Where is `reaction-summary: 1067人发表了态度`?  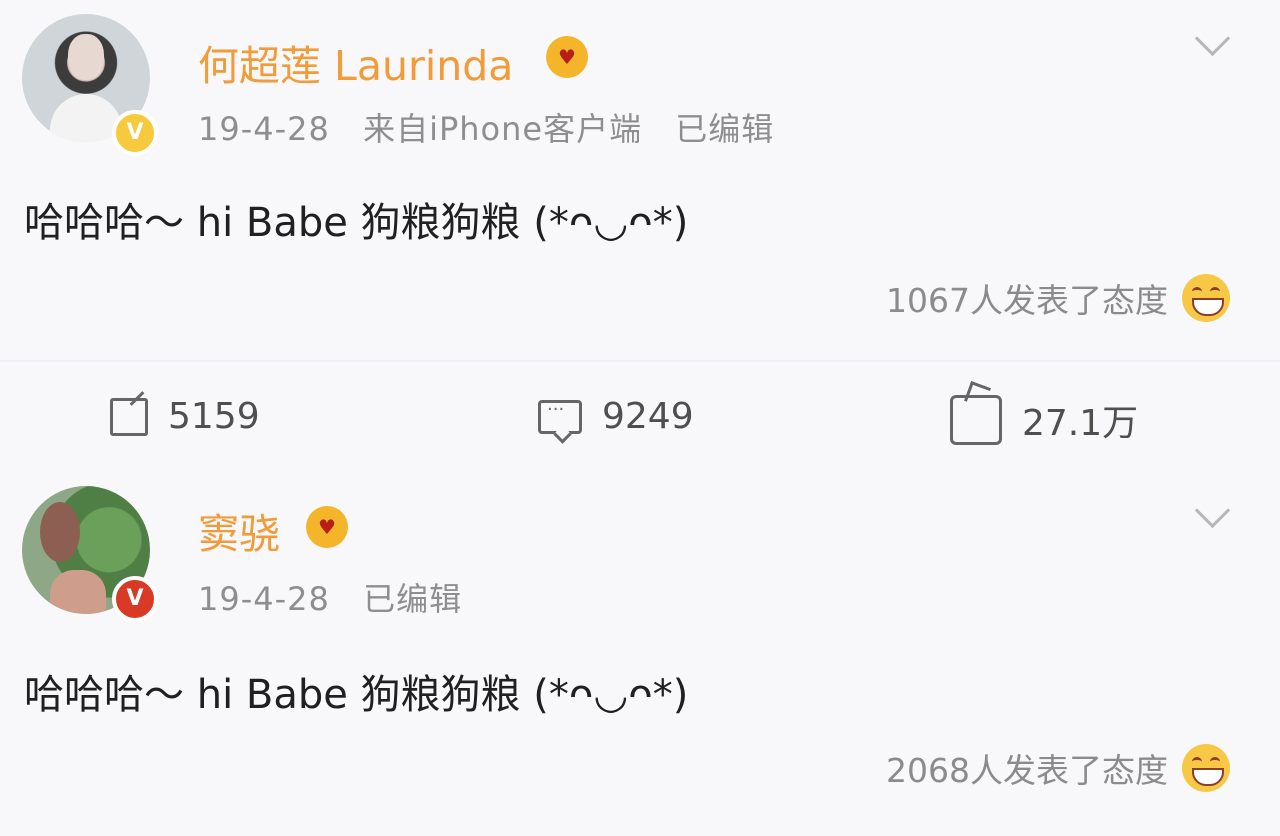 reaction-summary: 1067人发表了态度 is located at coordinates (1058, 298).